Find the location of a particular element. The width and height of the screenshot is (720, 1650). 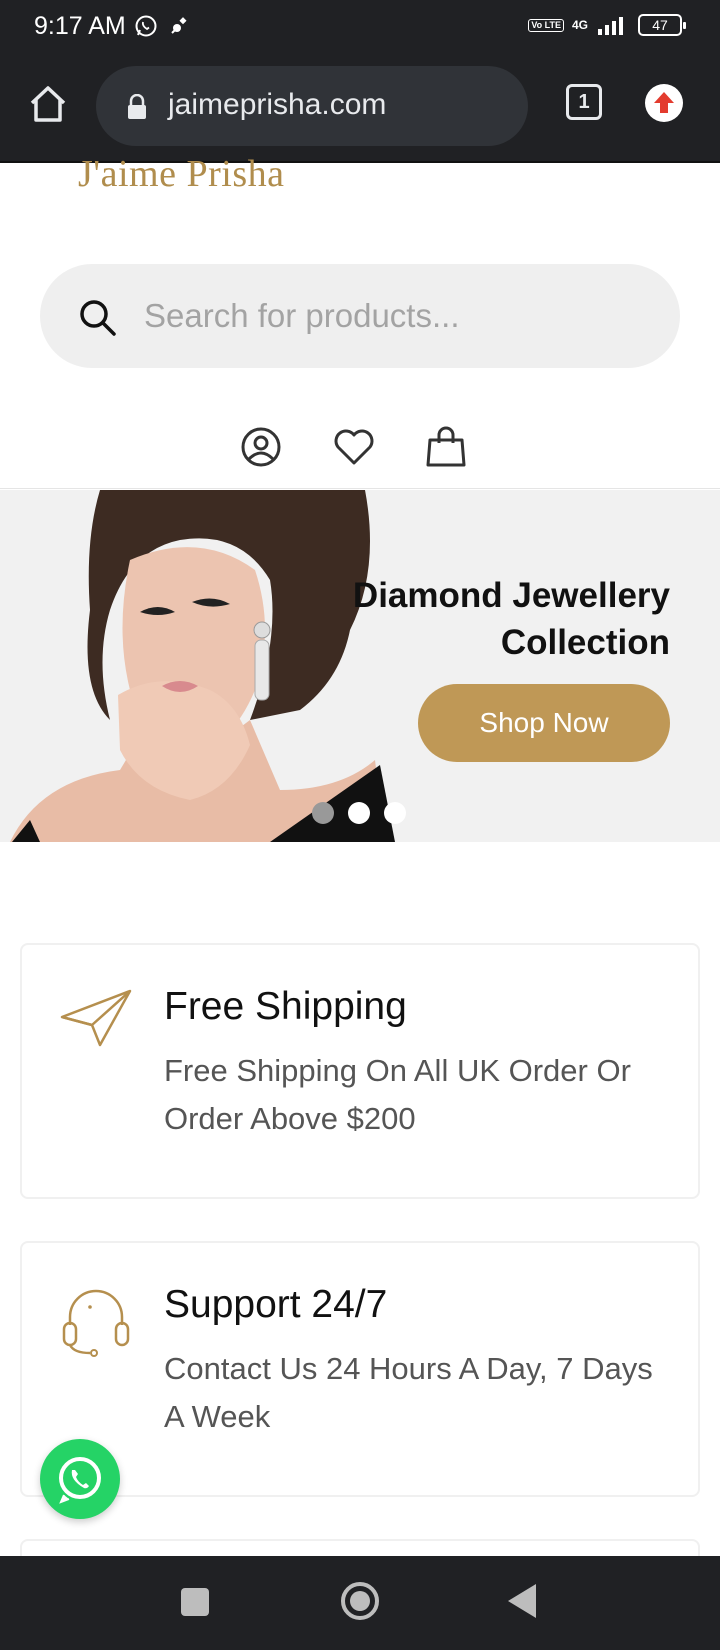

headset-icon is located at coordinates (96, 1323).